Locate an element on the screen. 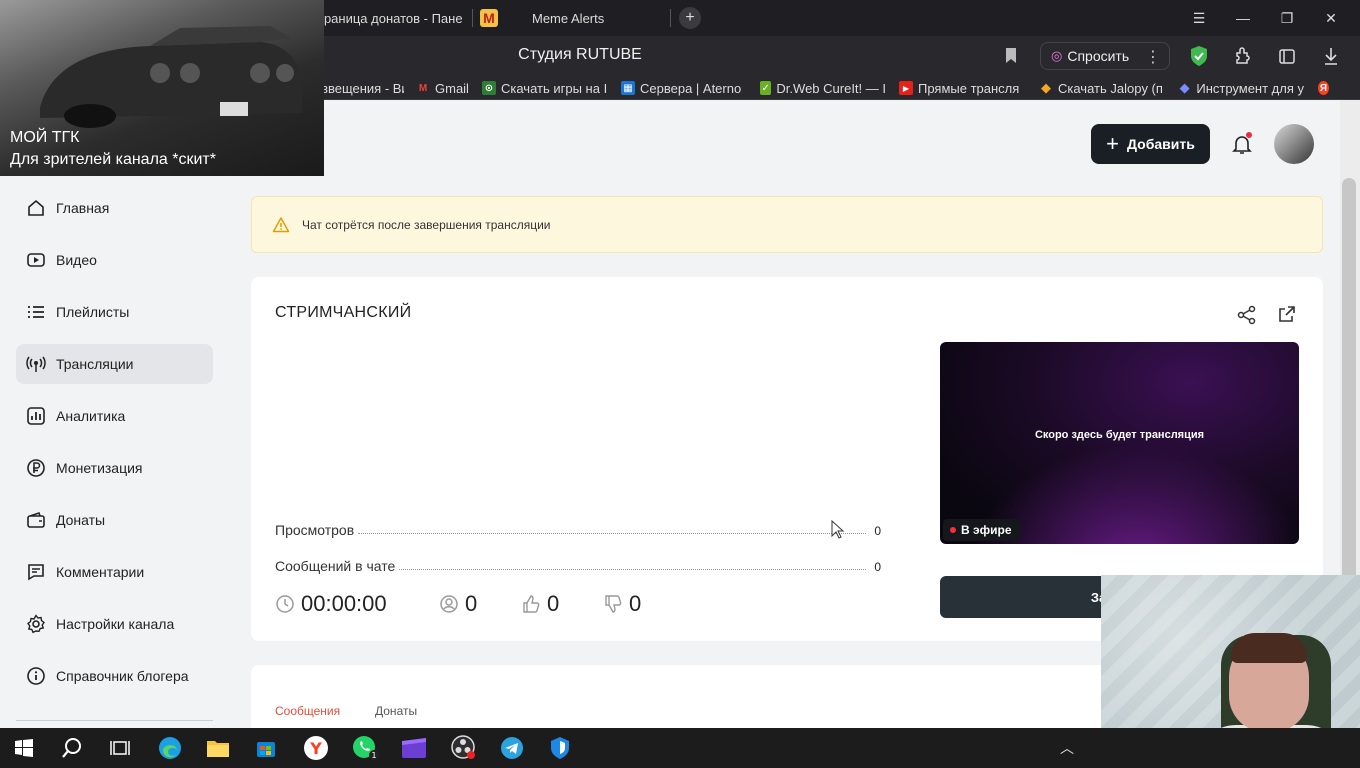  sidebar-item-monetization: Монетизация is located at coordinates (114, 468).